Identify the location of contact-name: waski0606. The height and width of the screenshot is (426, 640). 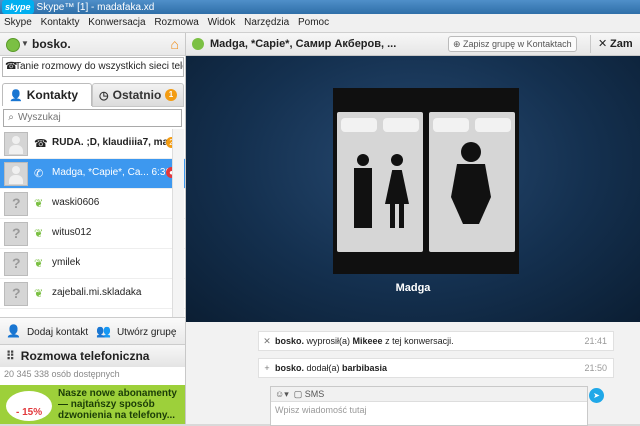
(76, 202).